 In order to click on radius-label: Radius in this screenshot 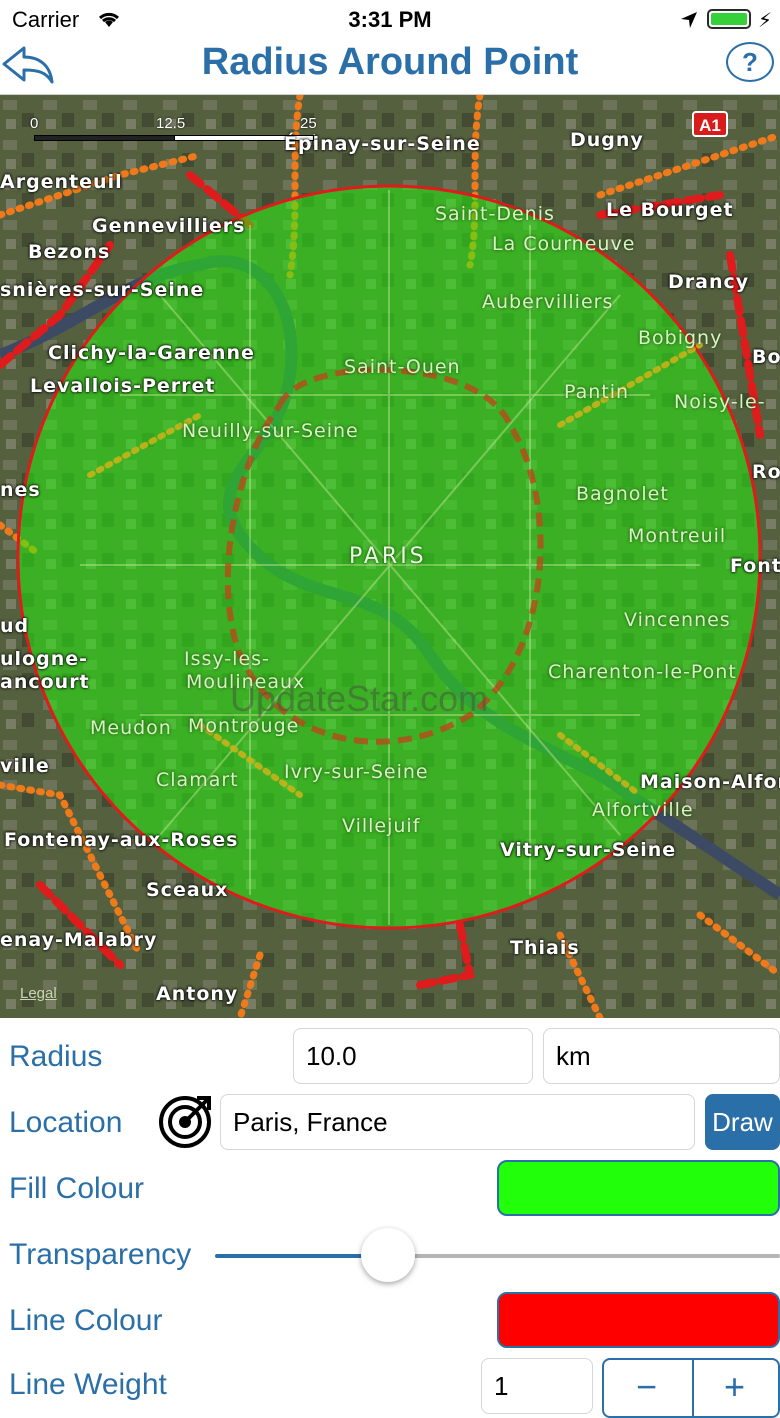, I will do `click(55, 1057)`.